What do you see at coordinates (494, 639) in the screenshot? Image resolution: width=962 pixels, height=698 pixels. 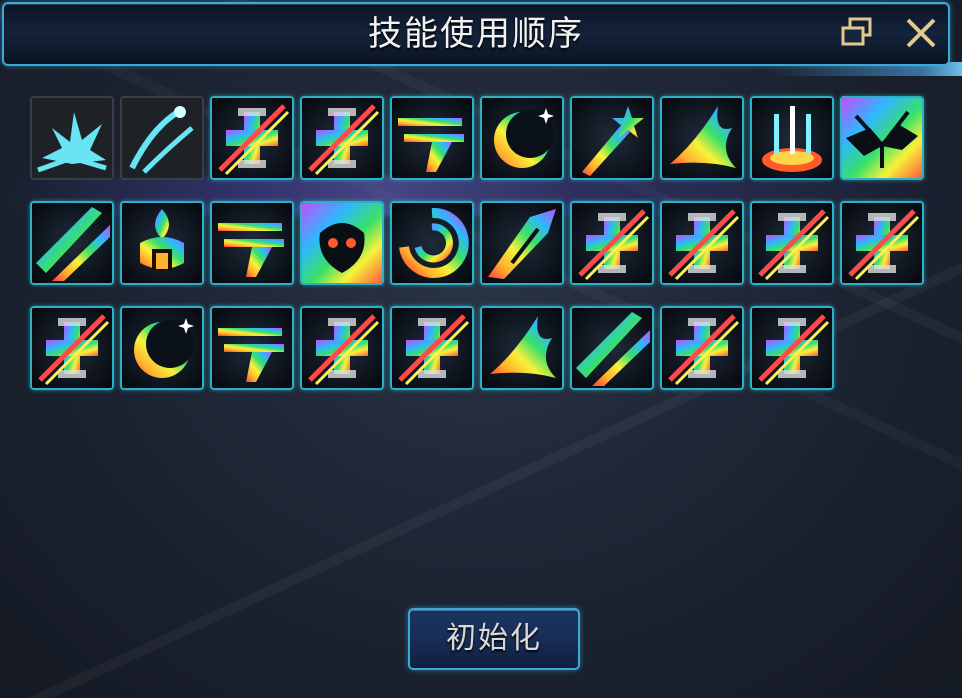 I see `reset-order-button: 初始化` at bounding box center [494, 639].